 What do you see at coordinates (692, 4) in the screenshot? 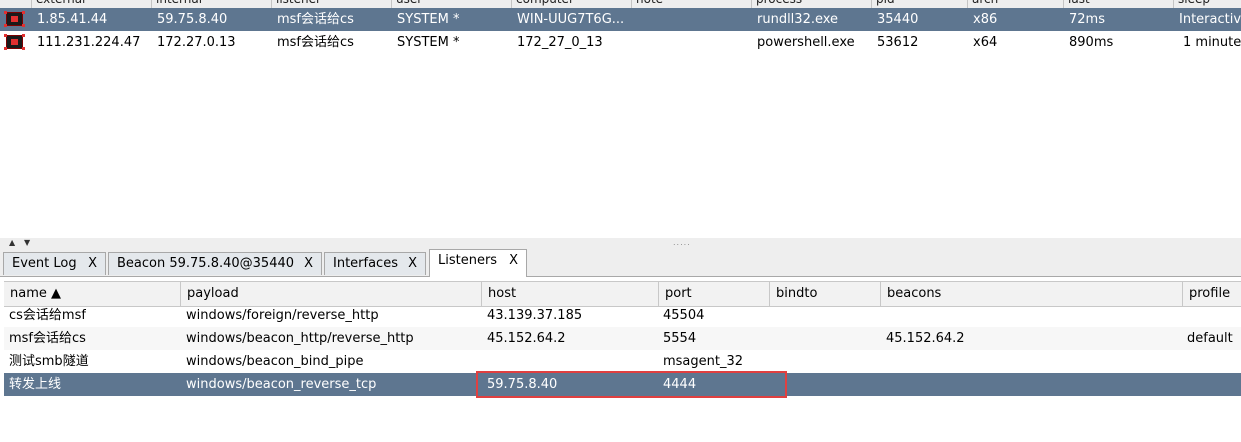
I see `column-header-note: note` at bounding box center [692, 4].